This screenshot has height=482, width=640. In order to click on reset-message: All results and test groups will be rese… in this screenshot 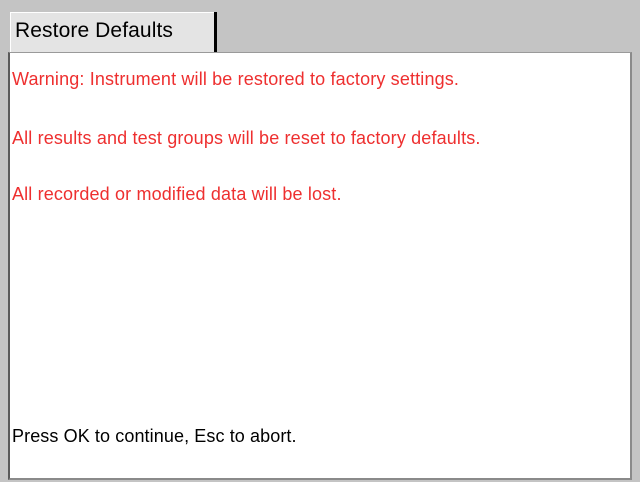, I will do `click(246, 138)`.